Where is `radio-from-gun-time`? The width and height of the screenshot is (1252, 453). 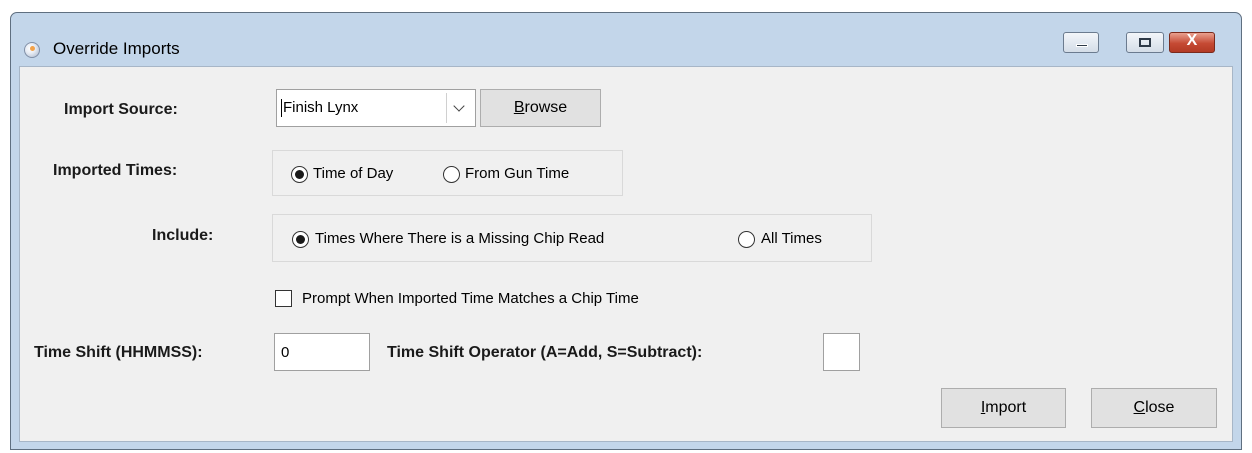 radio-from-gun-time is located at coordinates (451, 174).